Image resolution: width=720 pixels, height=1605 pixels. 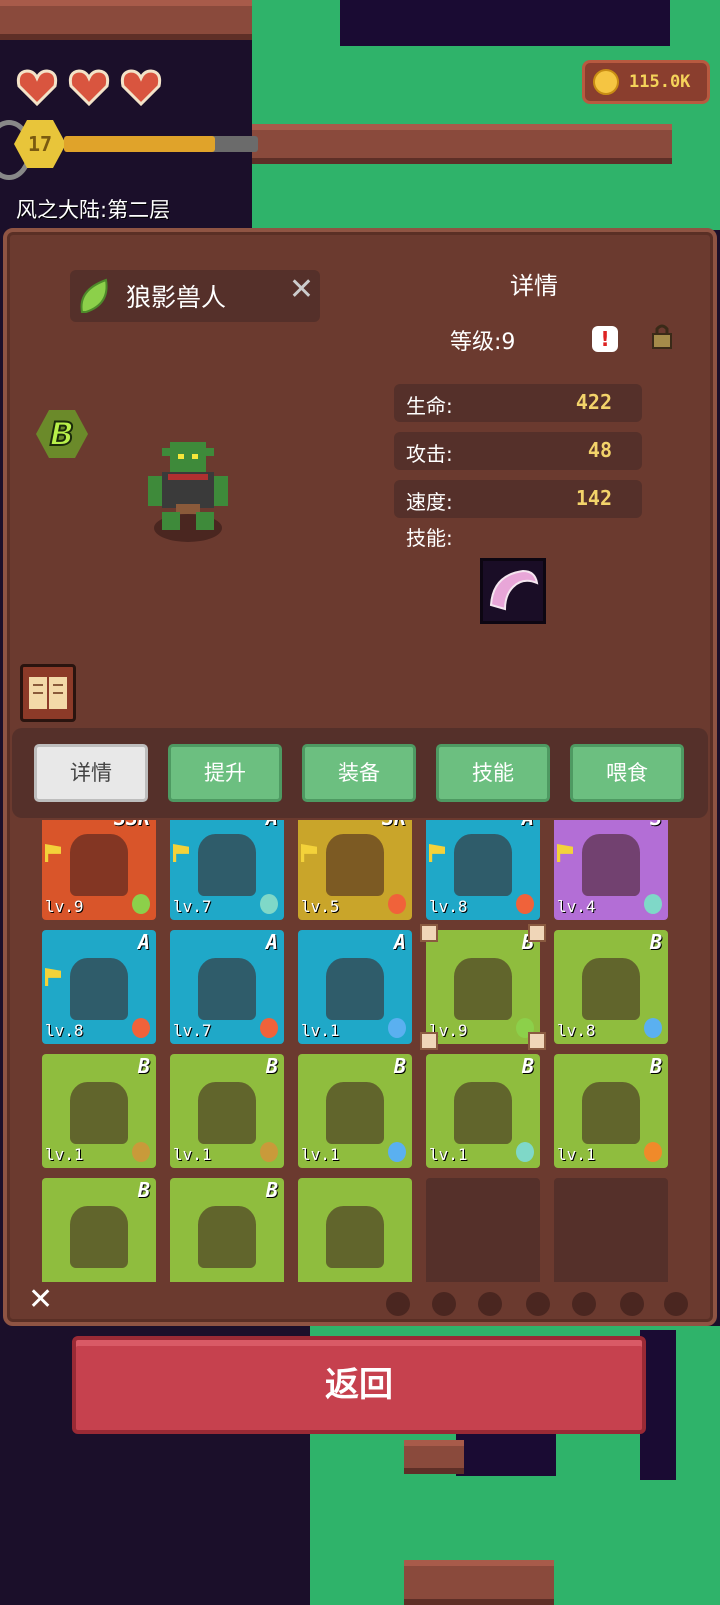 I want to click on level-tag: lv.8, so click(x=576, y=1030).